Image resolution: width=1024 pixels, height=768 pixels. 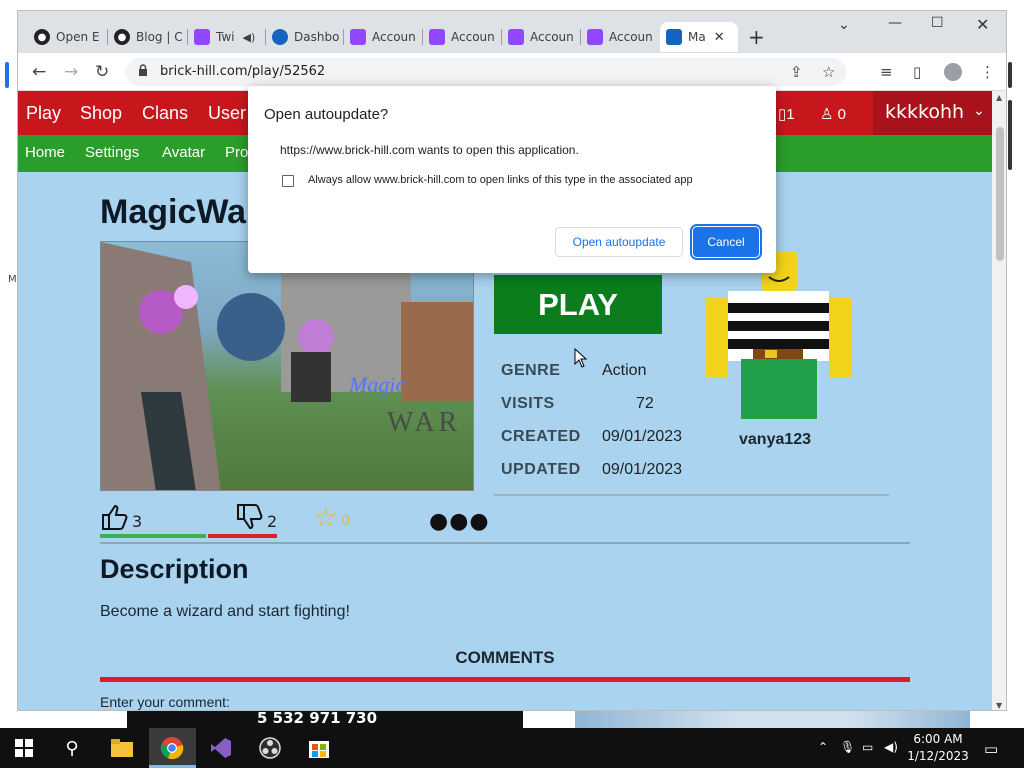 What do you see at coordinates (925, 112) in the screenshot?
I see `username: kkkkohh` at bounding box center [925, 112].